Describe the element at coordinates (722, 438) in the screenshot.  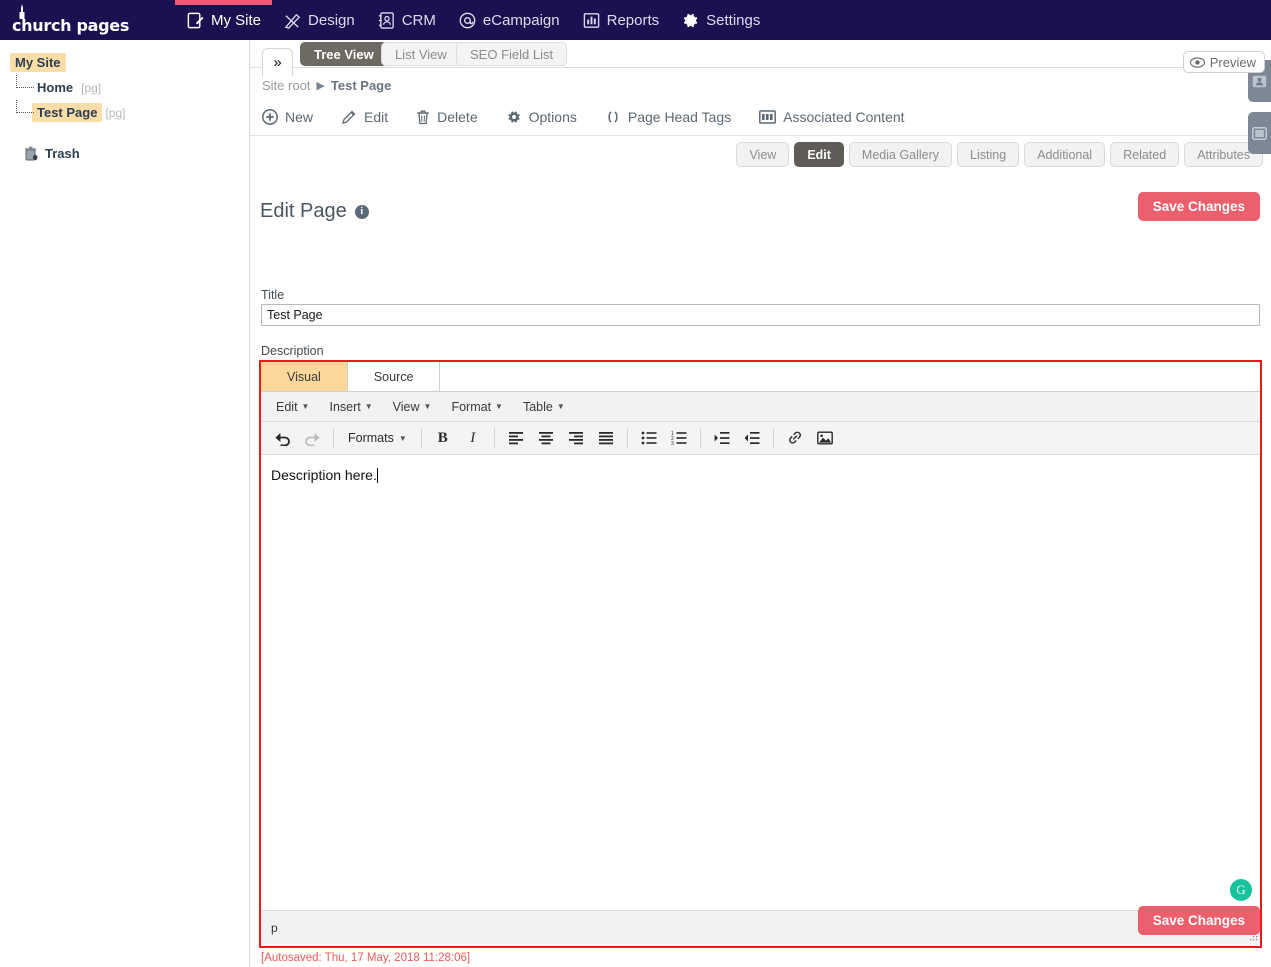
I see `indent-button` at that location.